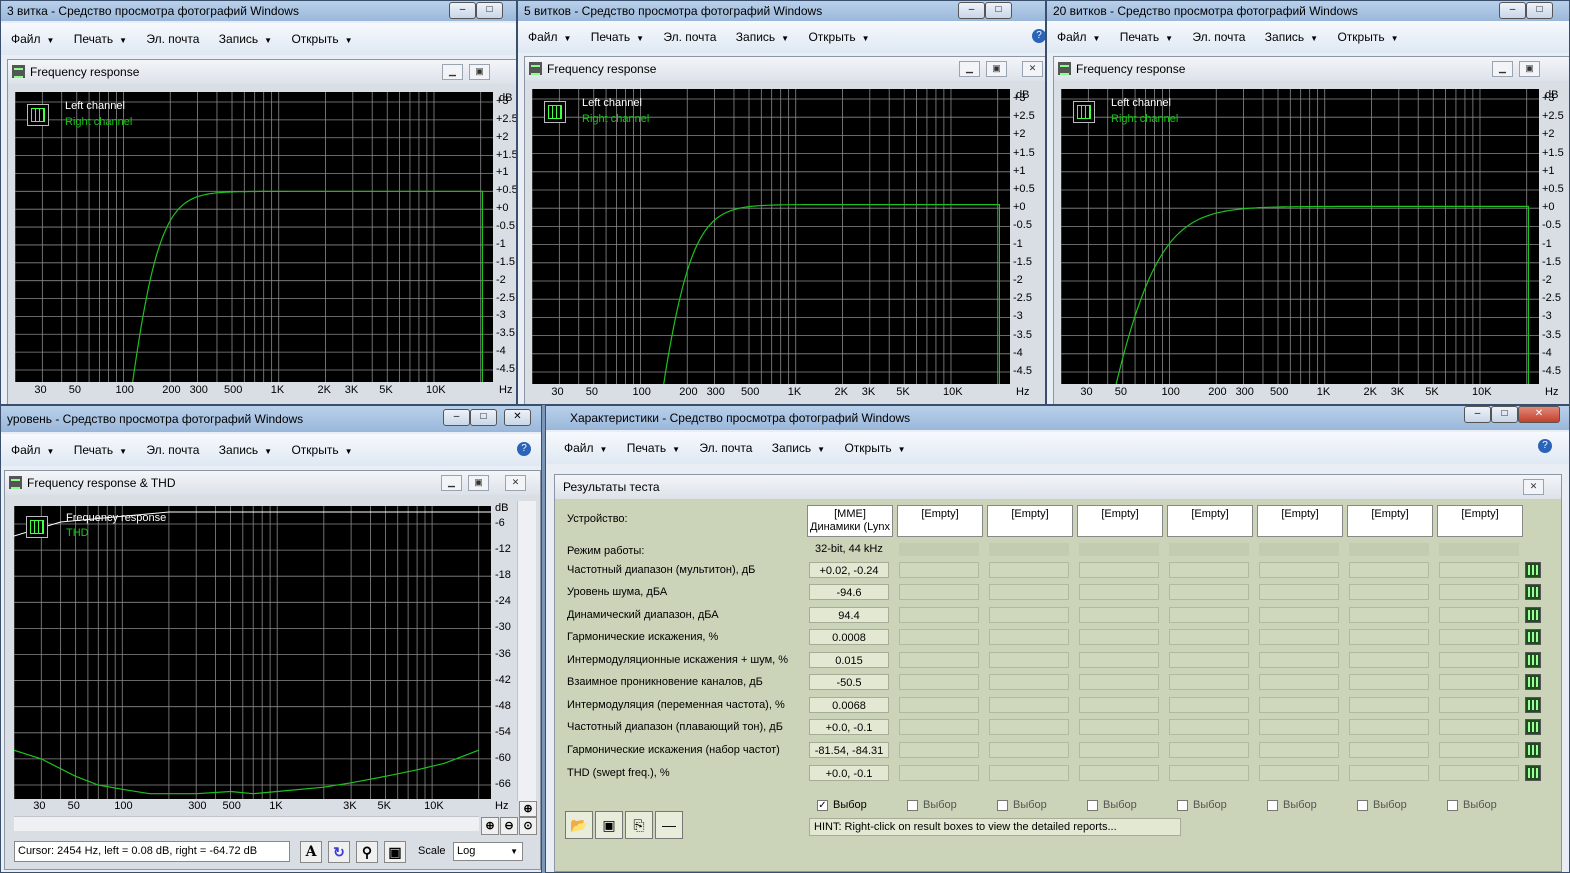 Image resolution: width=1570 pixels, height=873 pixels. What do you see at coordinates (528, 826) in the screenshot?
I see `zoom-fit-icon: ⊙` at bounding box center [528, 826].